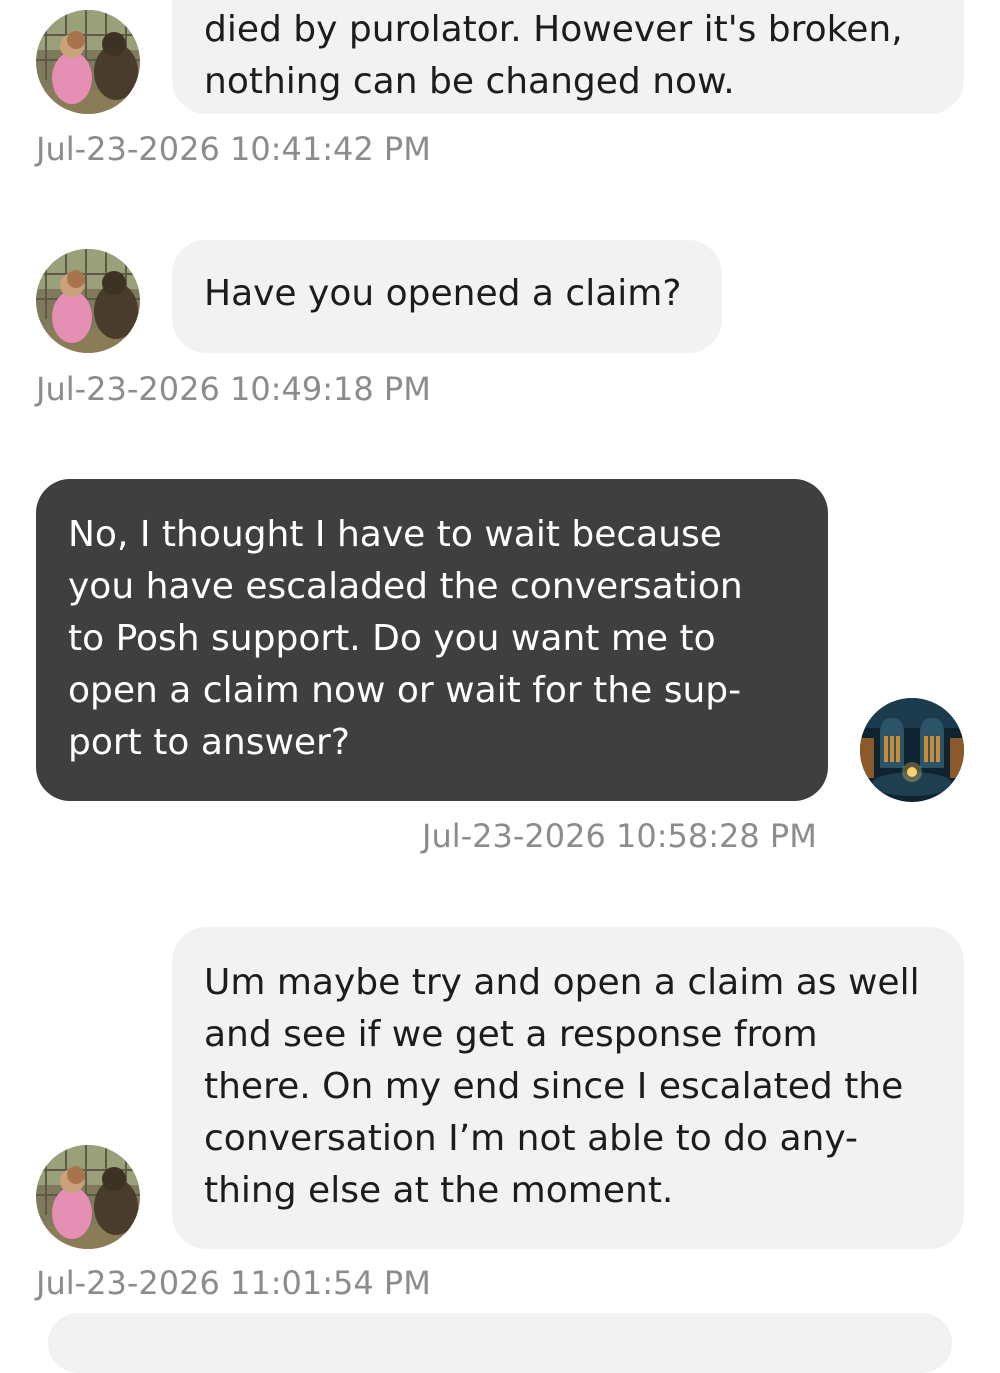 This screenshot has height=1373, width=1000. What do you see at coordinates (233, 149) in the screenshot?
I see `message-timestamp: Jul-23-2026 10:41:42 PM` at bounding box center [233, 149].